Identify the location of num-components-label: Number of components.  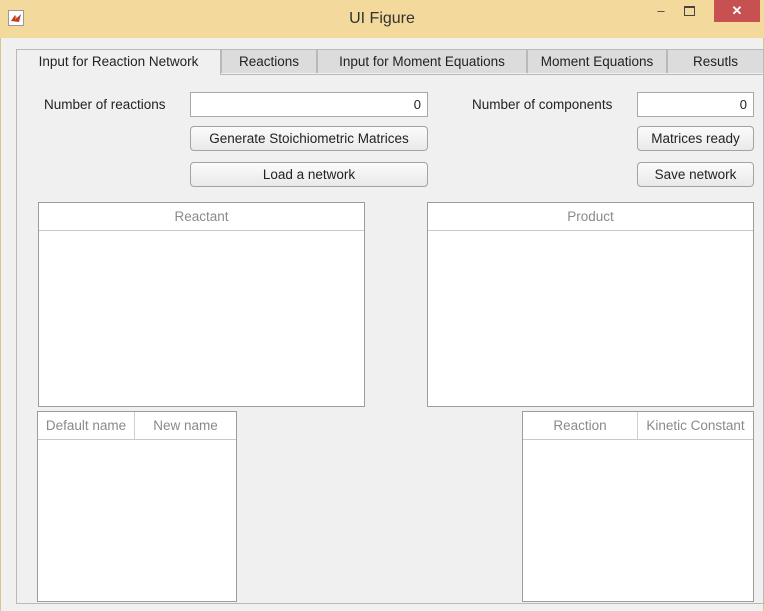
(542, 104).